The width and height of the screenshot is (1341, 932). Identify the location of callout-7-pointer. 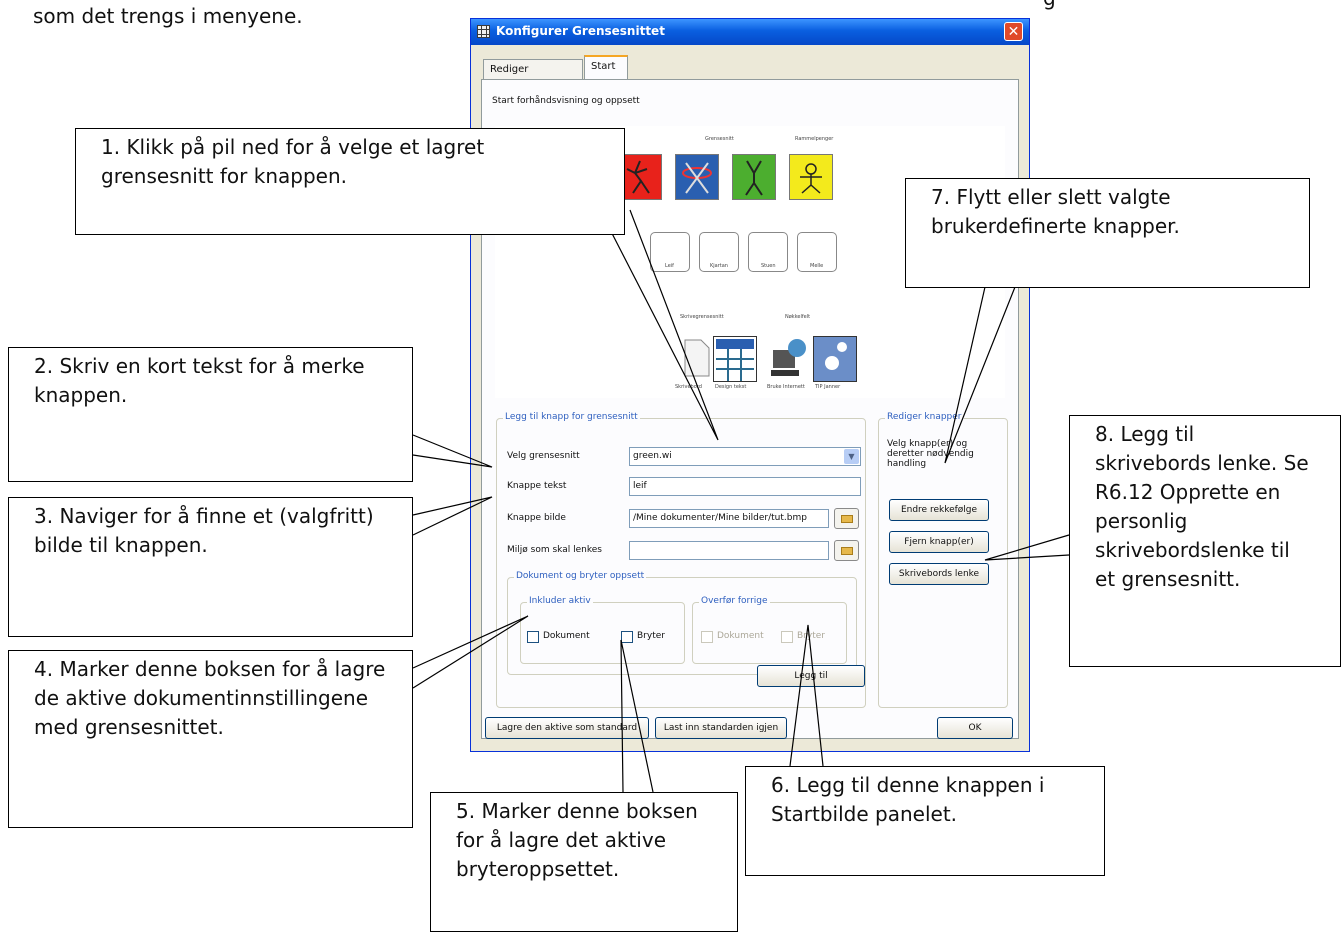
(980, 375).